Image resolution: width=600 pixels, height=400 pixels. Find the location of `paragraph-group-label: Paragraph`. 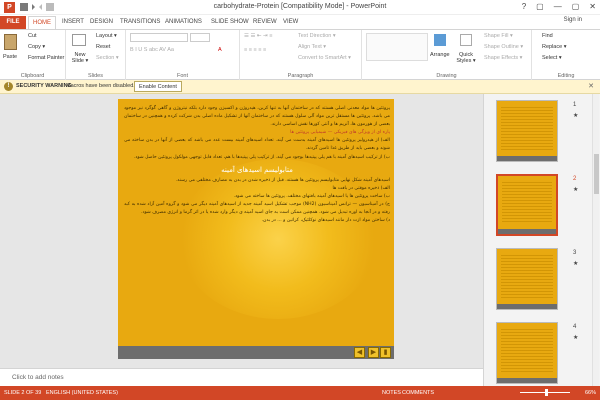

paragraph-group-label: Paragraph is located at coordinates (300, 76).